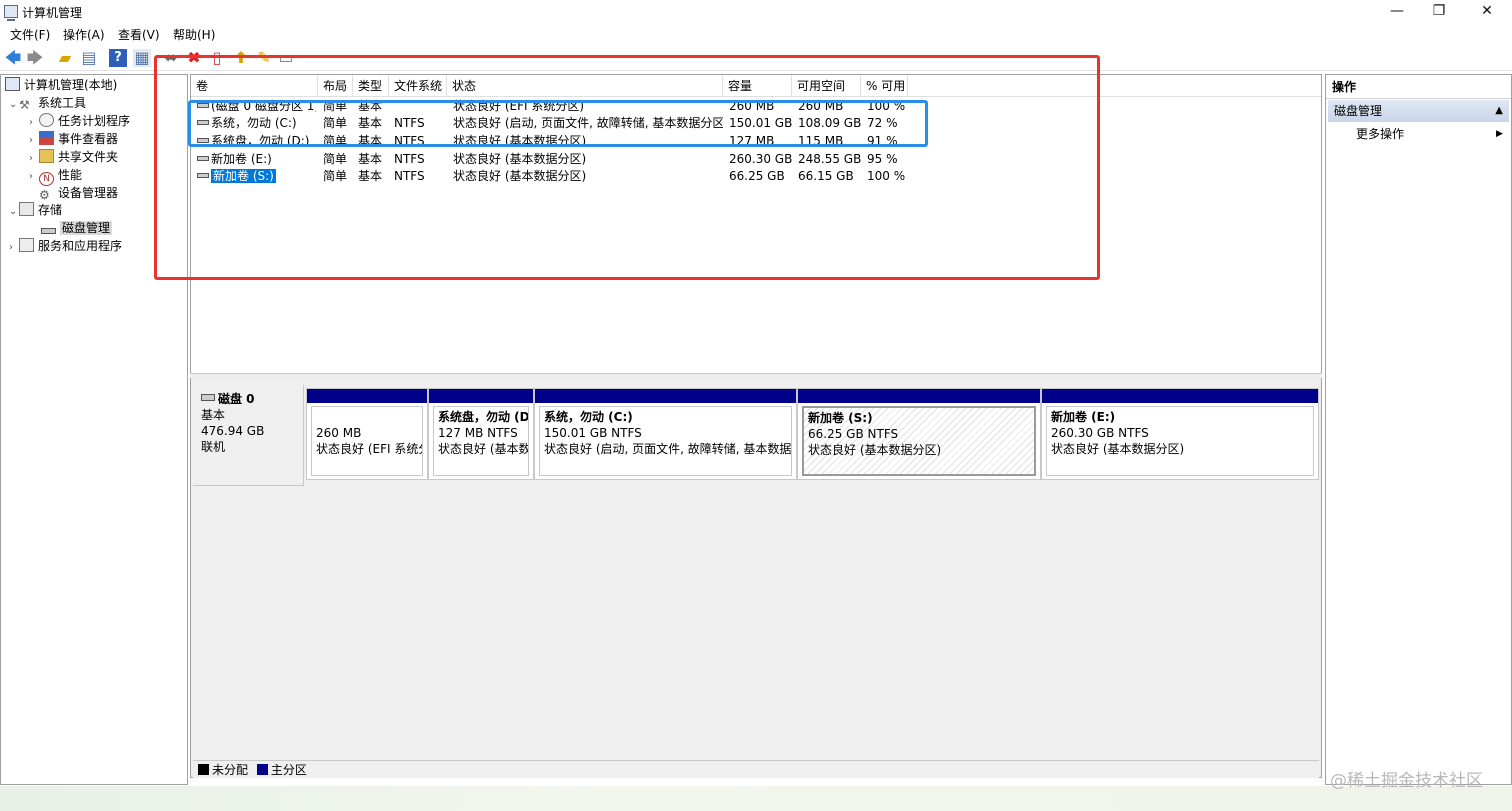 Image resolution: width=1512 pixels, height=811 pixels. Describe the element at coordinates (194, 34) in the screenshot. I see `menu-help: 帮助(H)` at that location.